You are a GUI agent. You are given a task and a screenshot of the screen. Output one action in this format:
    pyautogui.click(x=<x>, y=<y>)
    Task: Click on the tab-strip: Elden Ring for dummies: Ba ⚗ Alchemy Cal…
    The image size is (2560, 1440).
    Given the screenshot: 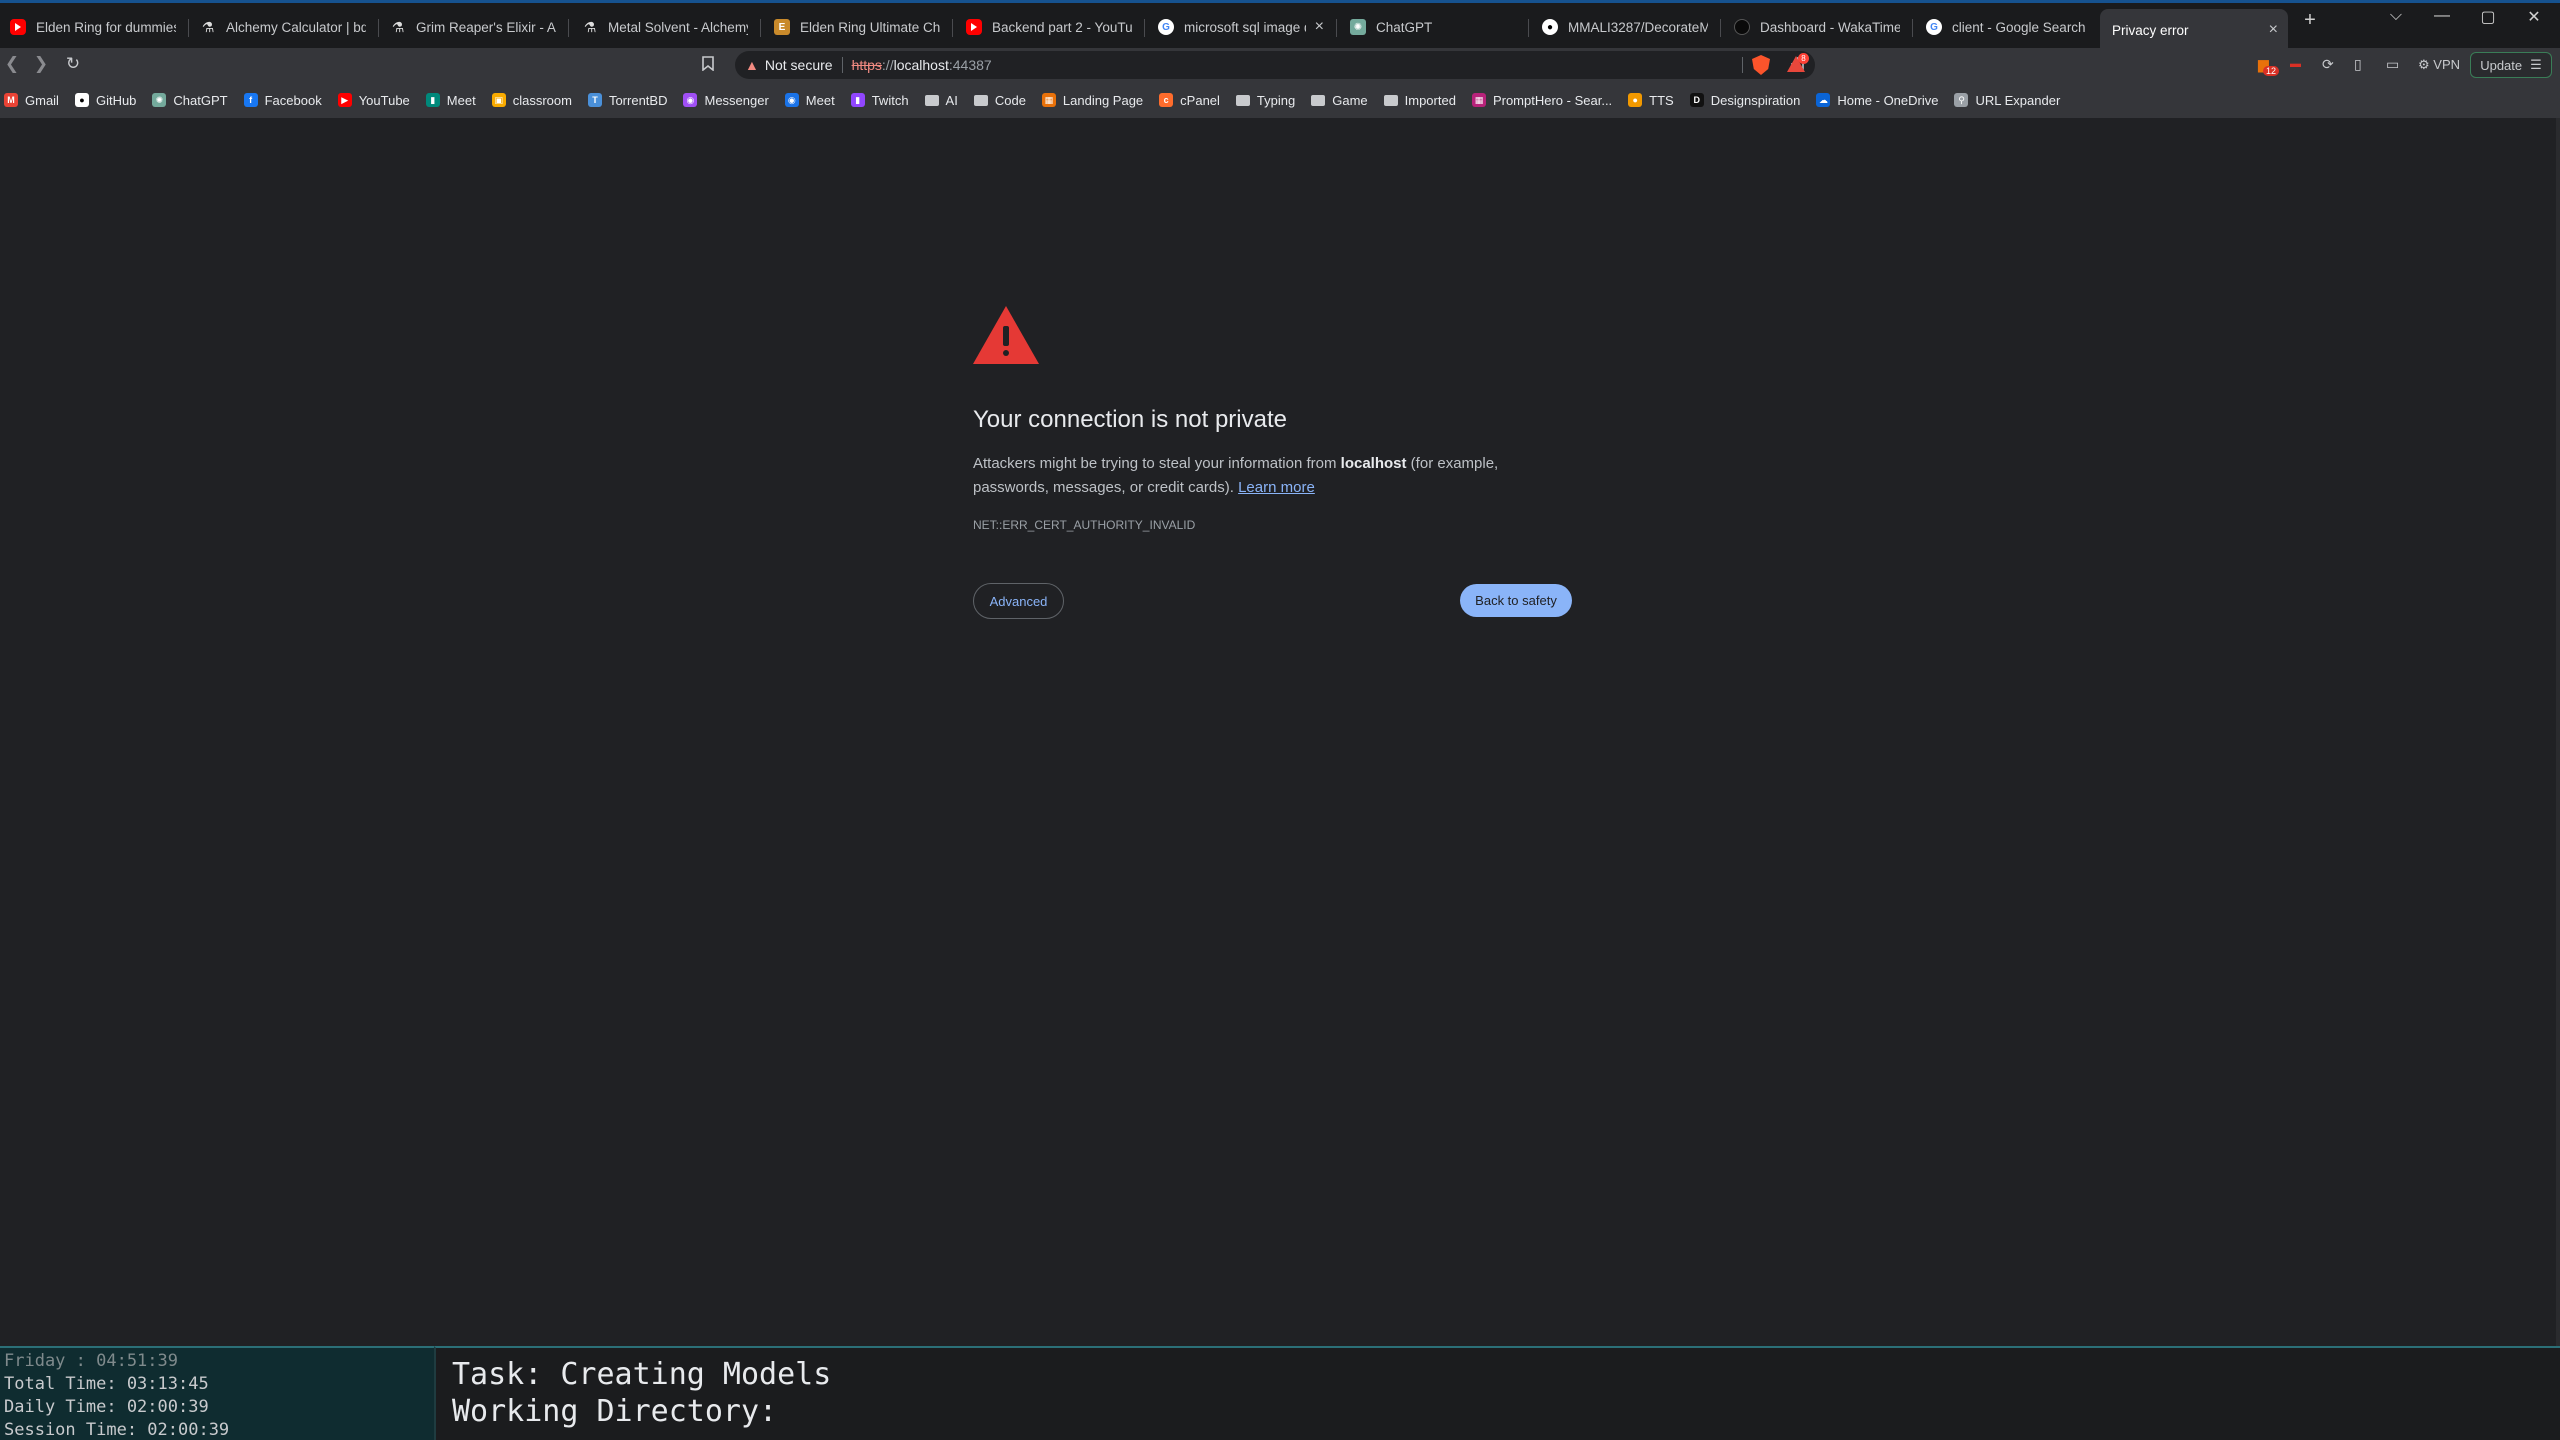 What is the action you would take?
    pyautogui.click(x=1280, y=25)
    